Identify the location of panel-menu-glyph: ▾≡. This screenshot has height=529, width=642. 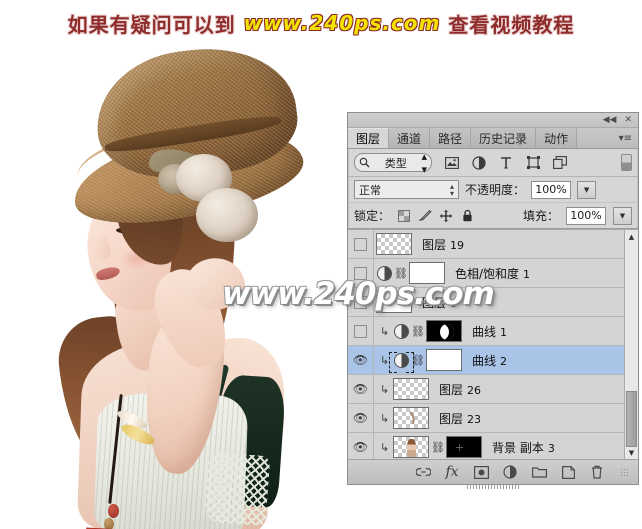
(625, 138).